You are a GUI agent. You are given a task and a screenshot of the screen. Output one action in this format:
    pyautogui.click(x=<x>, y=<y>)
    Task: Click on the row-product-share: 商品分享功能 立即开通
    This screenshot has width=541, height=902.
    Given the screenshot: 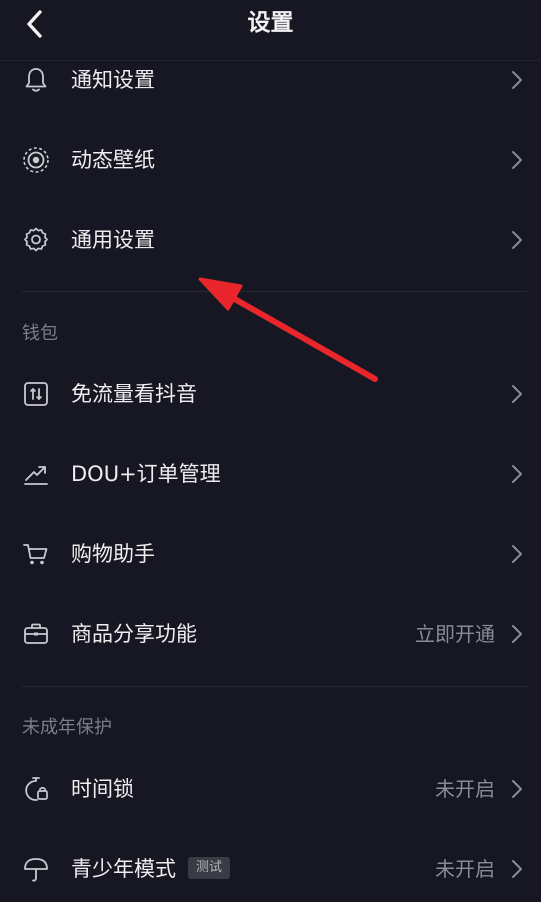 What is the action you would take?
    pyautogui.click(x=270, y=634)
    